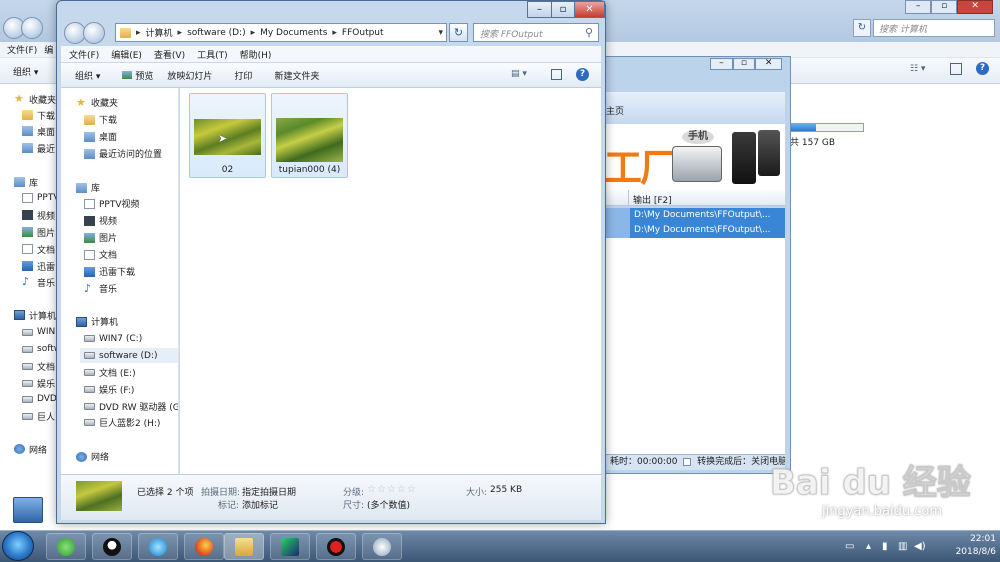 The width and height of the screenshot is (1000, 562). I want to click on start-button, so click(18, 546).